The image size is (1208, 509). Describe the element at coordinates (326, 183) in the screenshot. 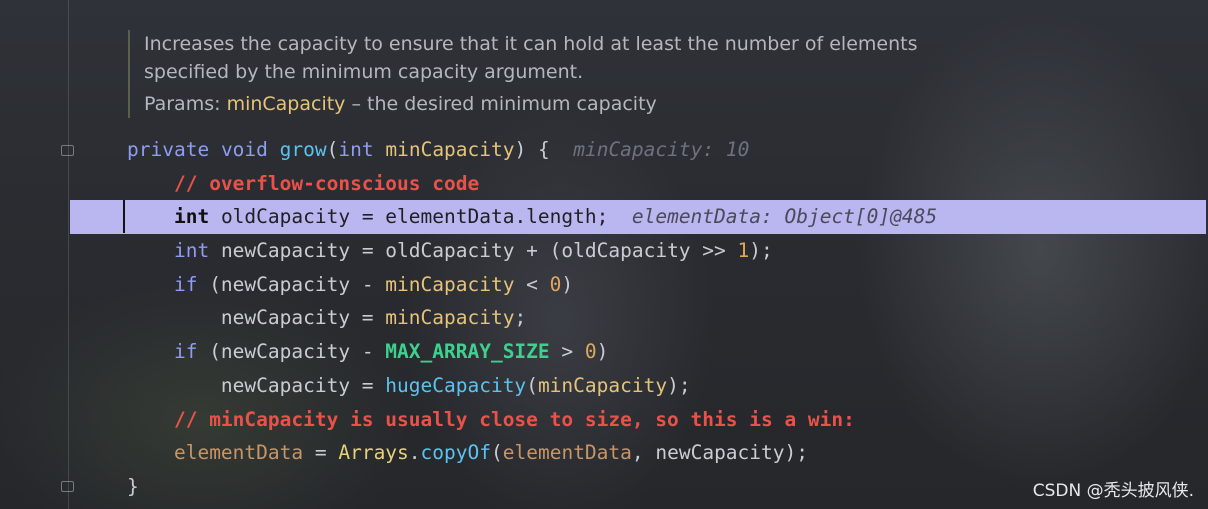

I see `comment: // overflow-conscious code` at that location.